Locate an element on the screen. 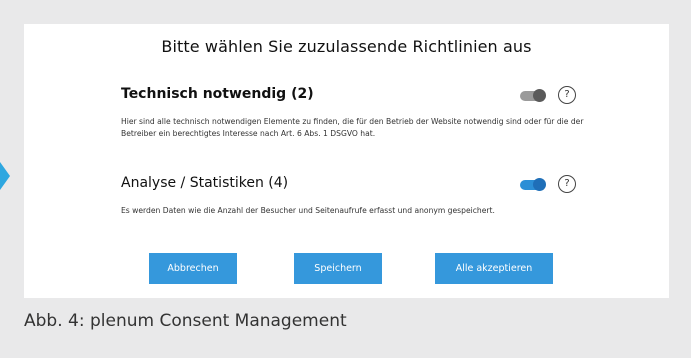 The width and height of the screenshot is (691, 358). policy-section-header: Technisch notwendig (2) ? is located at coordinates (356, 96).